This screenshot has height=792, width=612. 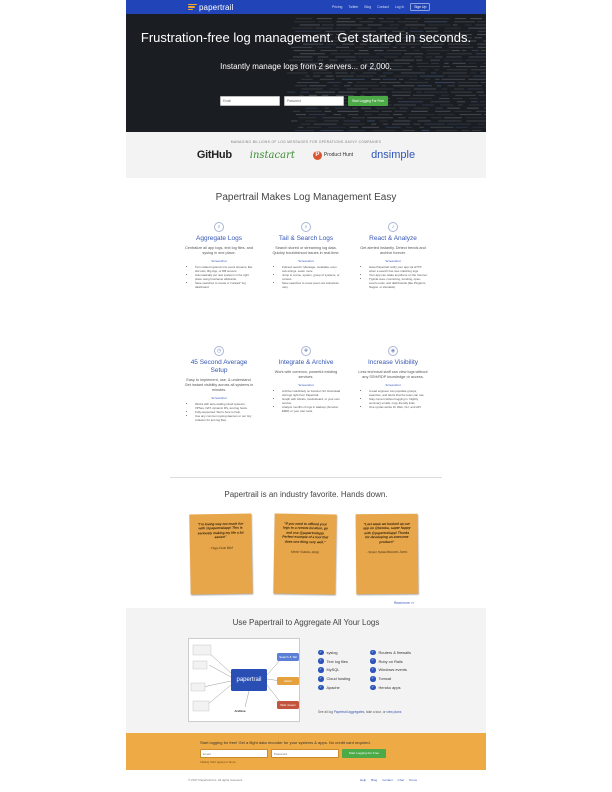 What do you see at coordinates (383, 7) in the screenshot?
I see `nav-link-contact: Contact` at bounding box center [383, 7].